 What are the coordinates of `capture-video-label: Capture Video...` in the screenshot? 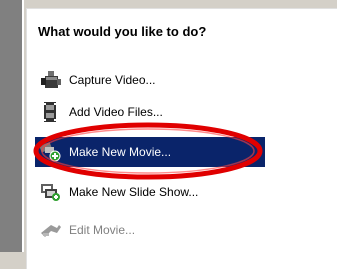 It's located at (112, 80).